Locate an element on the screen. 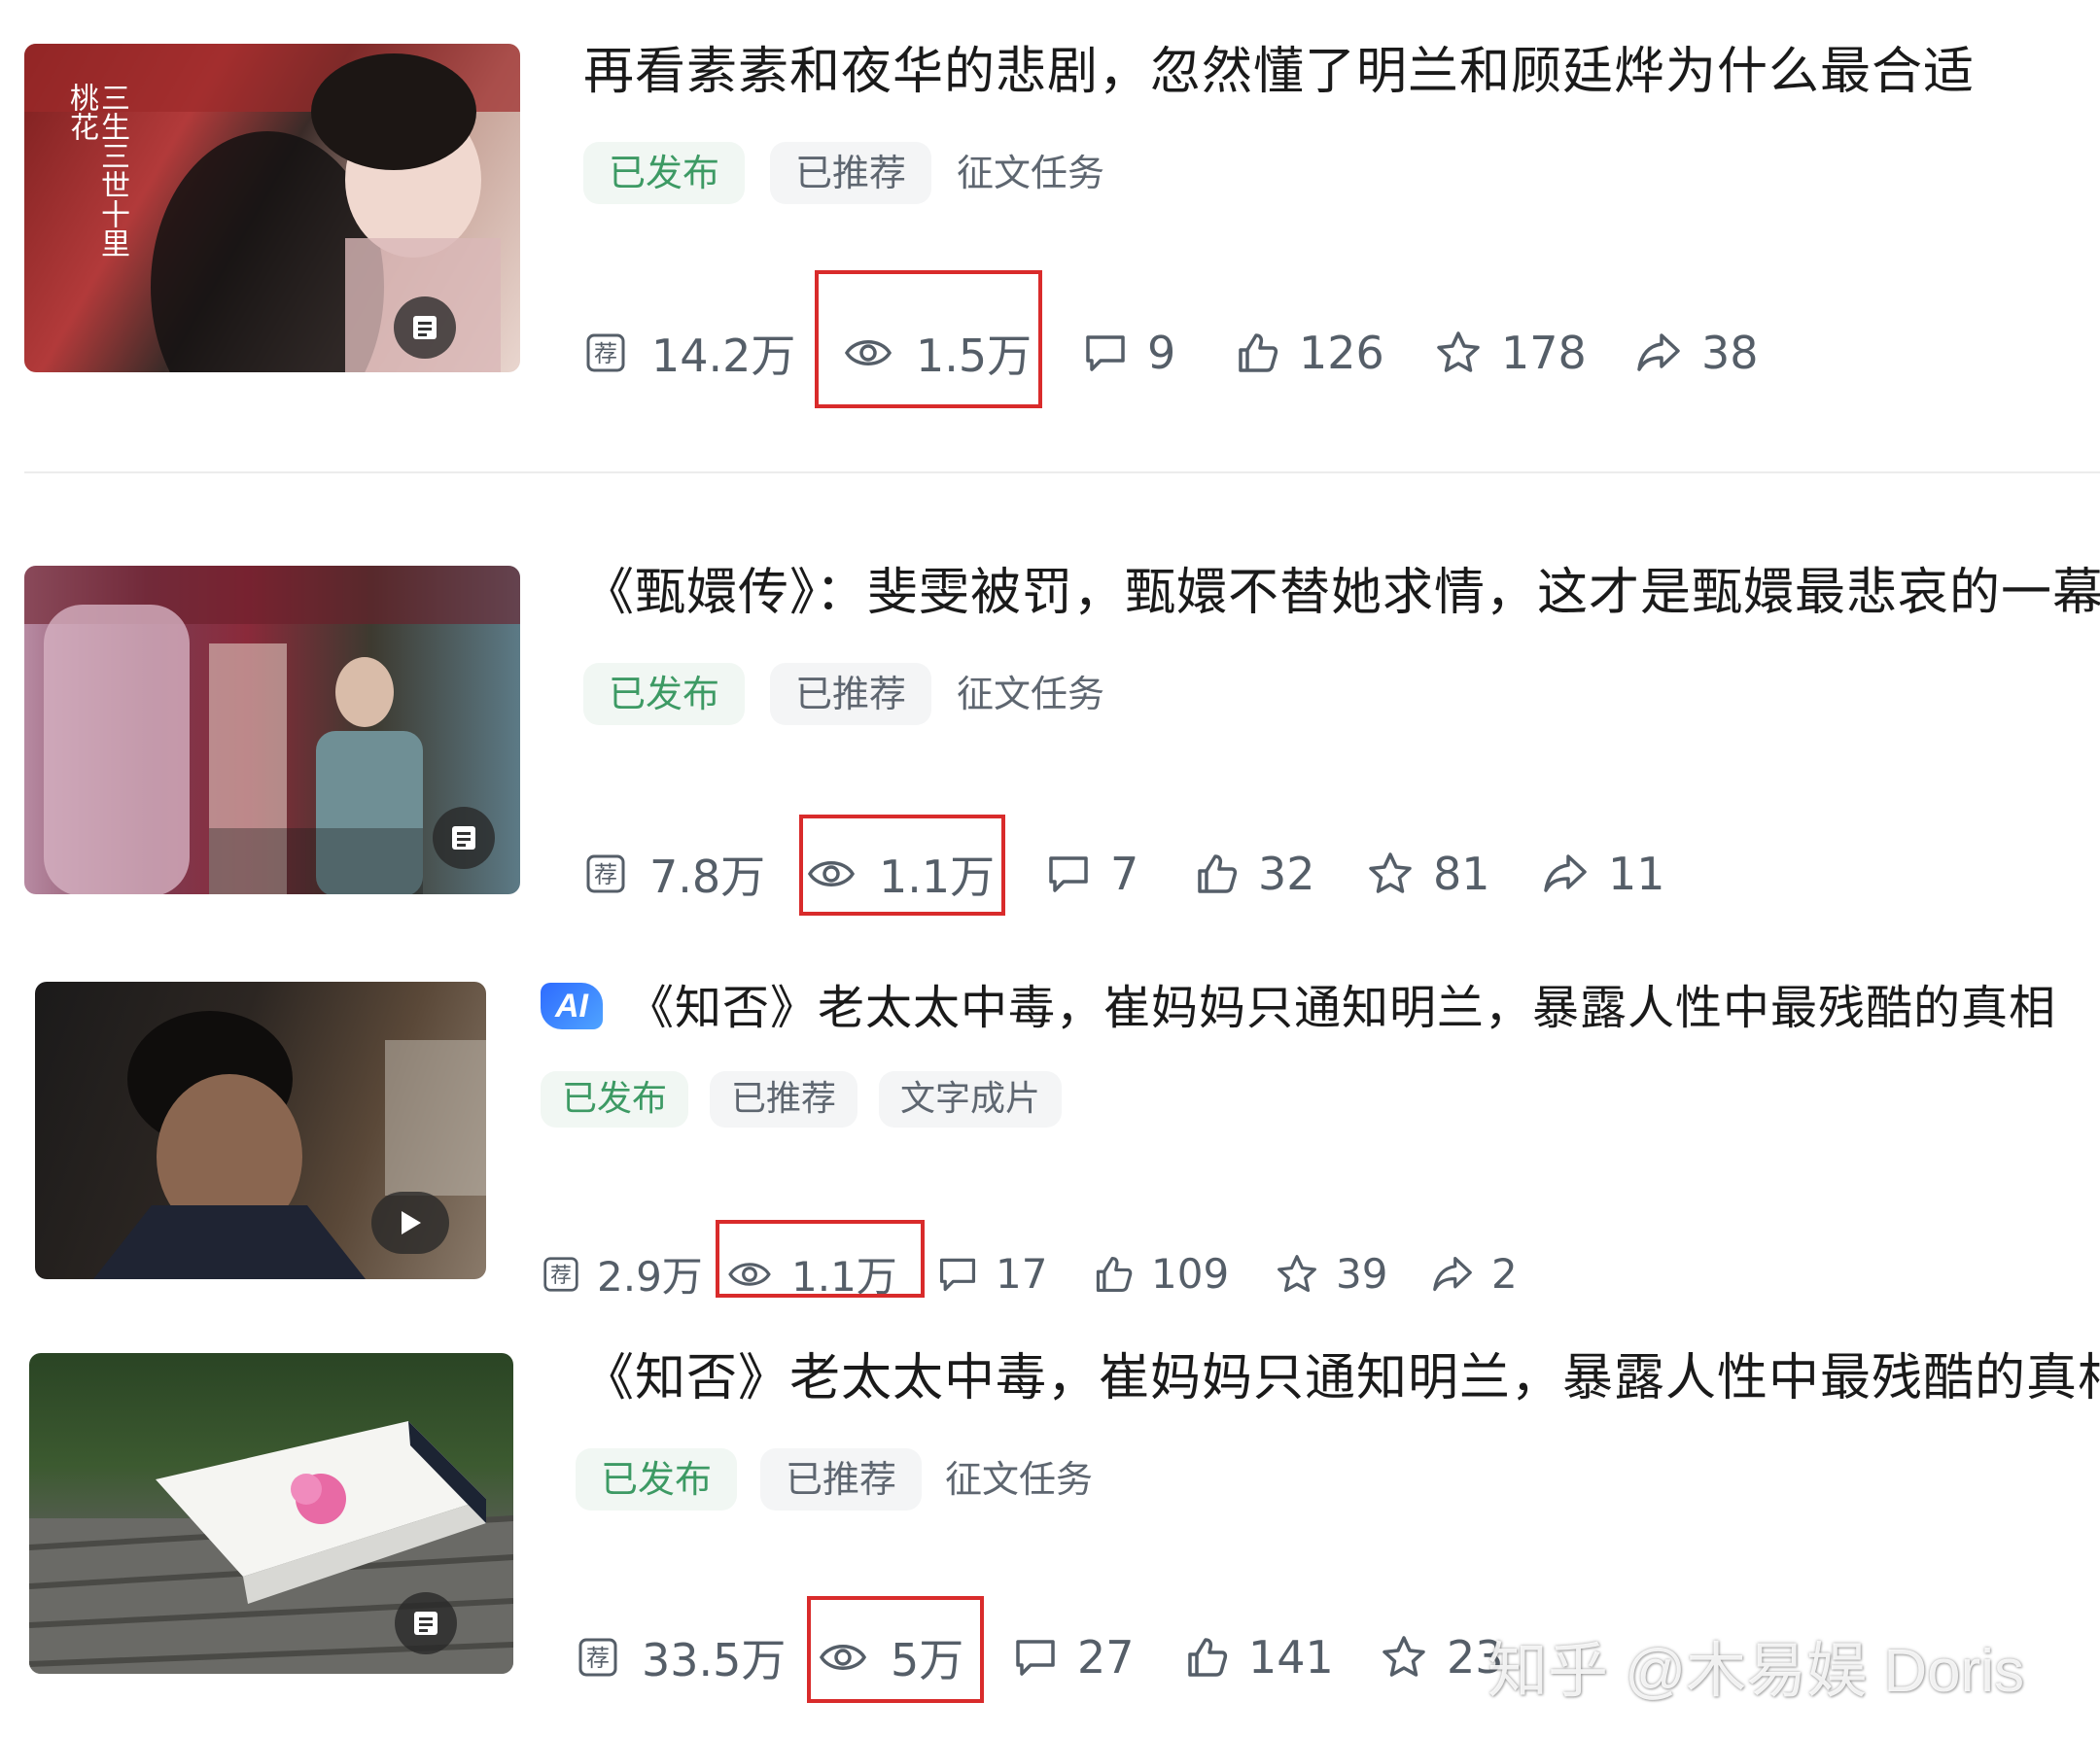 This screenshot has height=1737, width=2100. likes-stat: 141 is located at coordinates (1282, 1657).